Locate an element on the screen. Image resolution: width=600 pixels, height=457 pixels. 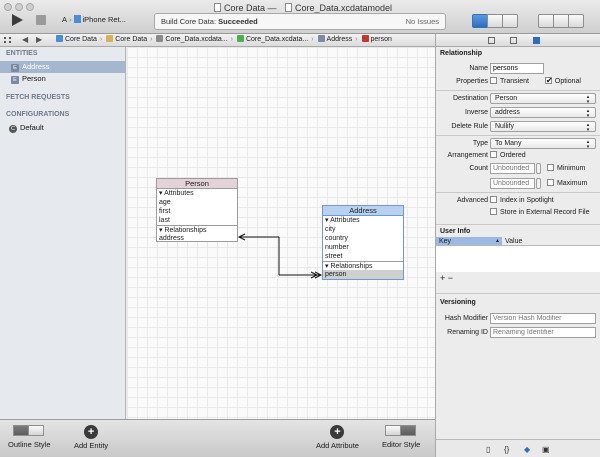
store-external-checkbox is located at coordinates (493, 211).